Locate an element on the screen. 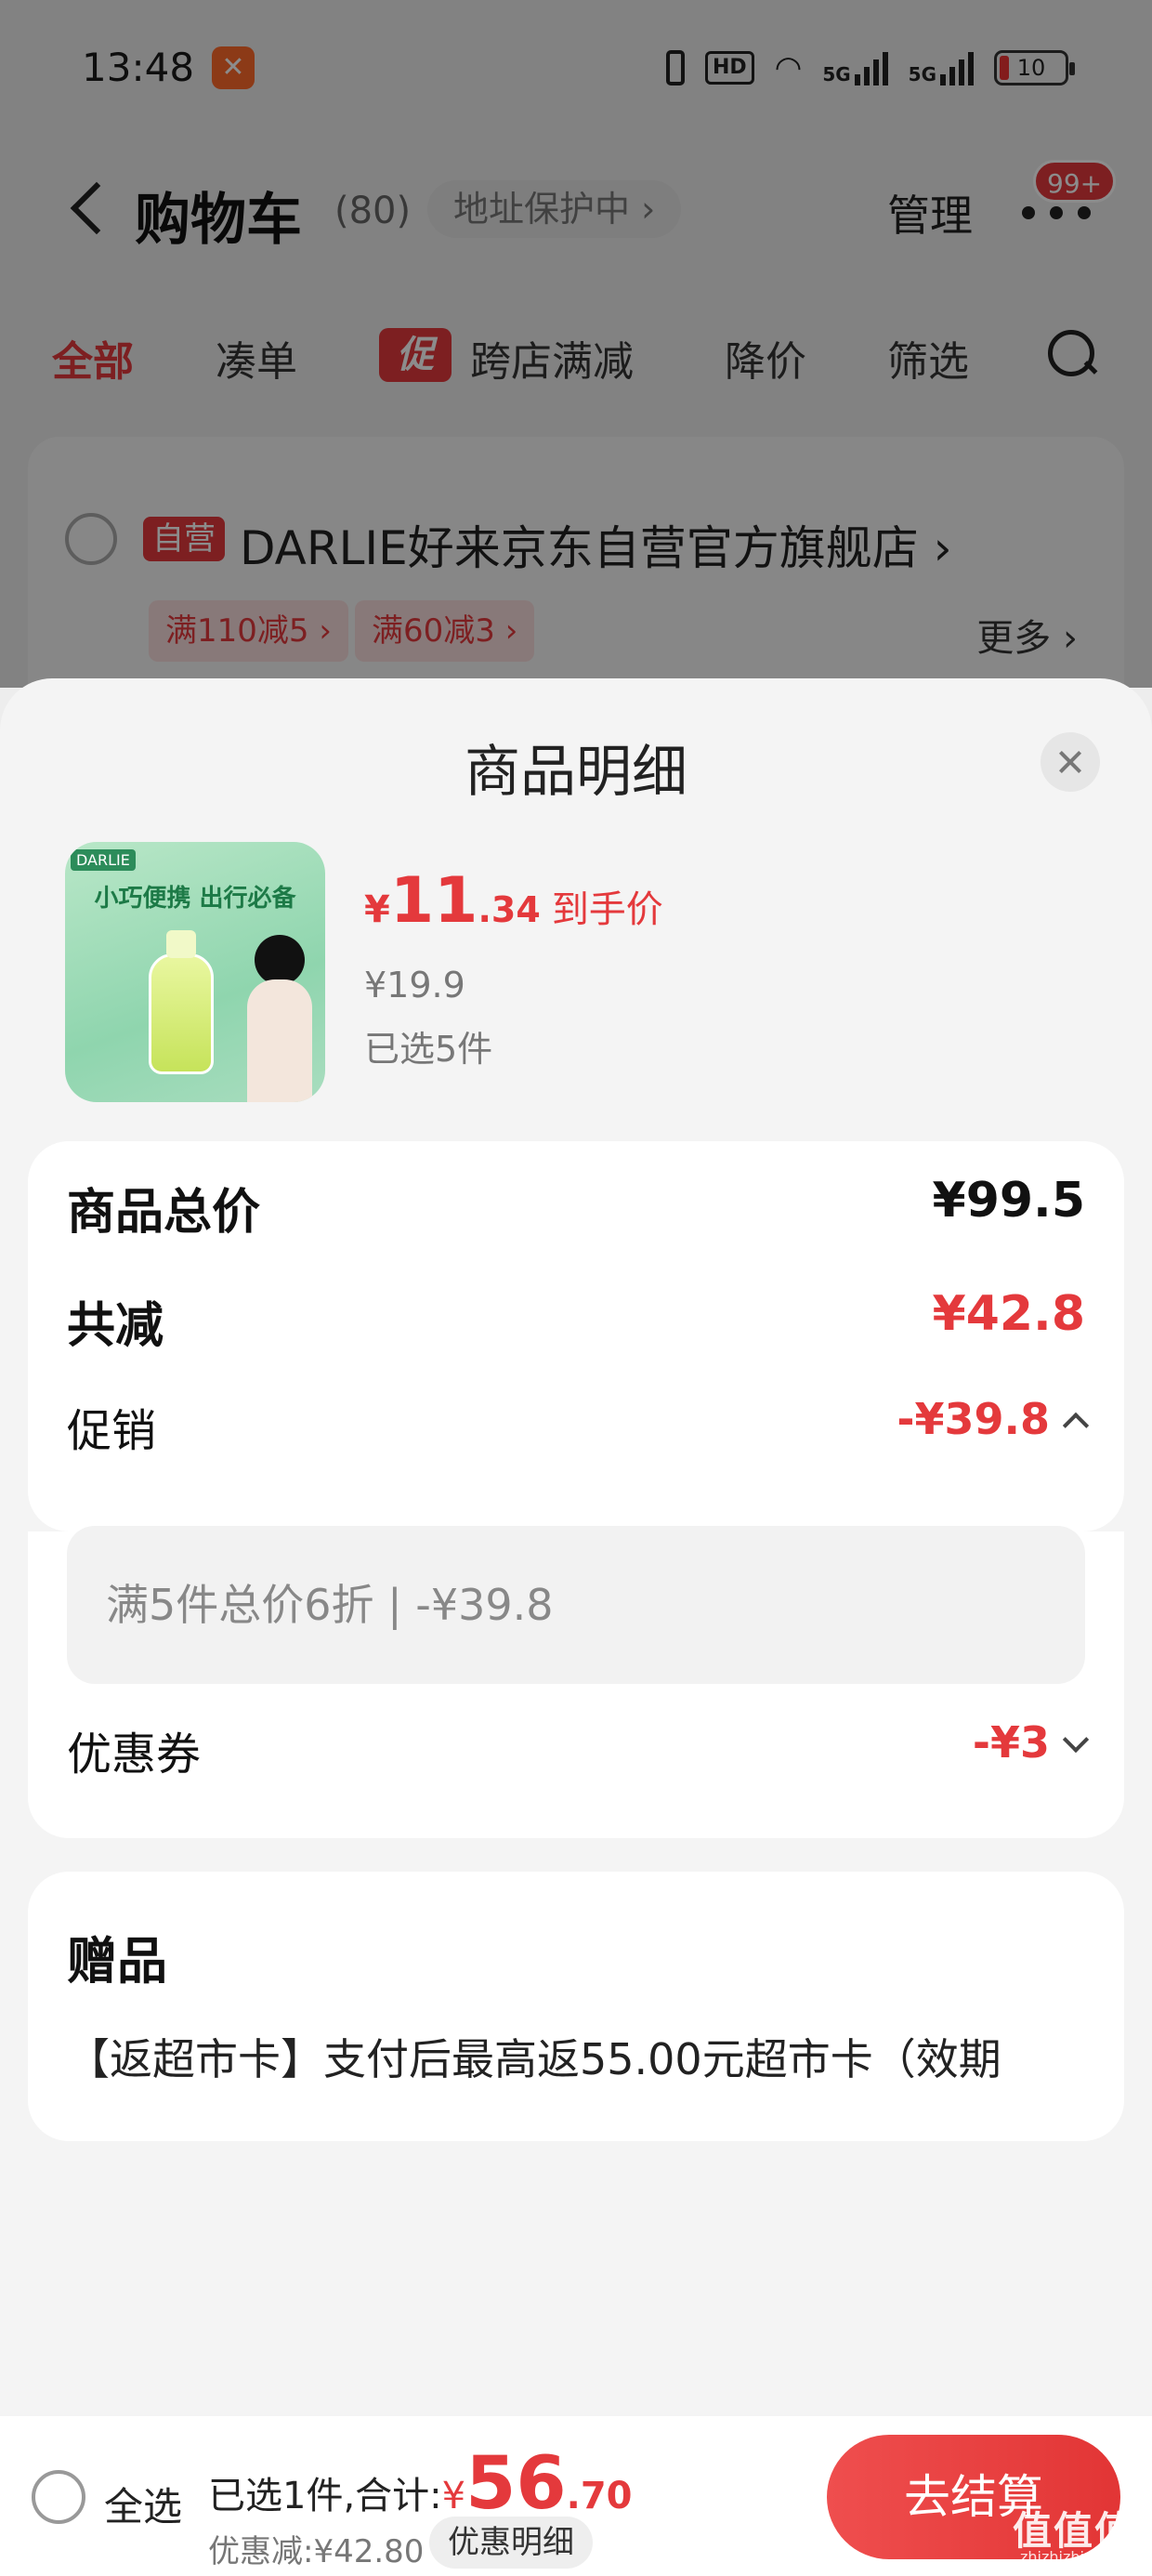 The width and height of the screenshot is (1152, 2576). promo-toggle: -¥39.8 is located at coordinates (993, 1419).